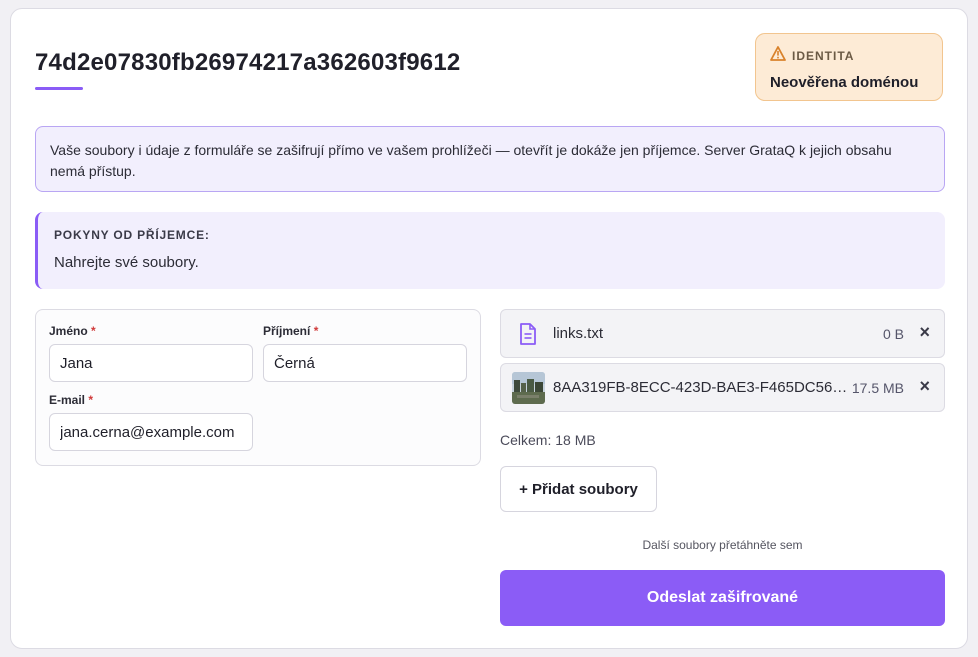 This screenshot has height=657, width=978. I want to click on submit-encrypted-button: Odeslat zašifrované, so click(722, 598).